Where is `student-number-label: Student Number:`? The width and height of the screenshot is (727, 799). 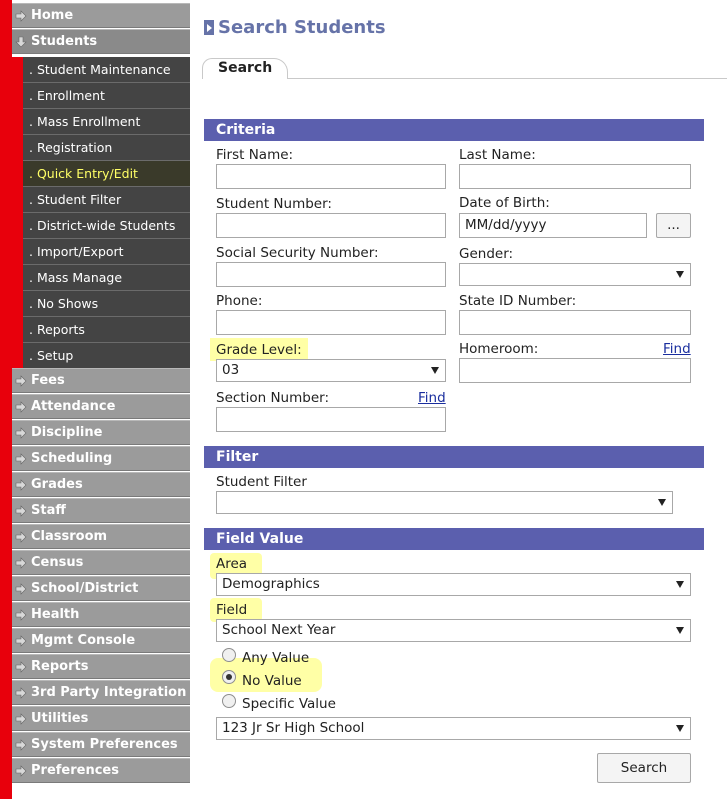
student-number-label: Student Number: is located at coordinates (274, 204).